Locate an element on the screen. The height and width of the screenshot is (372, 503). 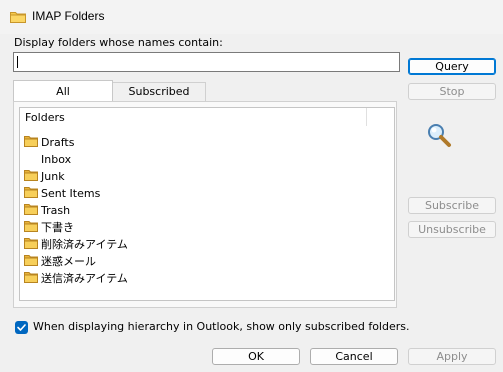
list-item: 削除済みアイテム is located at coordinates (124, 244).